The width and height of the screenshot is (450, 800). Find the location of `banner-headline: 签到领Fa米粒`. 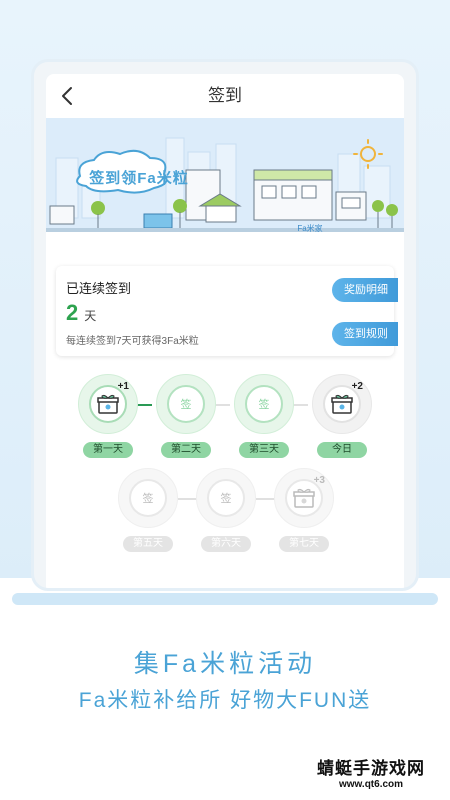

banner-headline: 签到领Fa米粒 is located at coordinates (139, 178).